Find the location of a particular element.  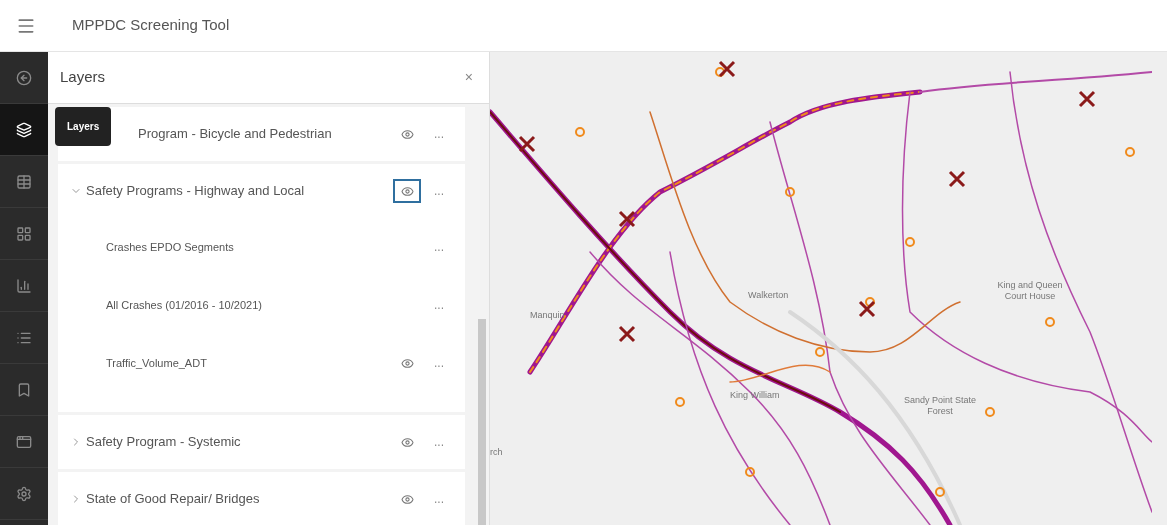

tooltip: Layers is located at coordinates (83, 126).